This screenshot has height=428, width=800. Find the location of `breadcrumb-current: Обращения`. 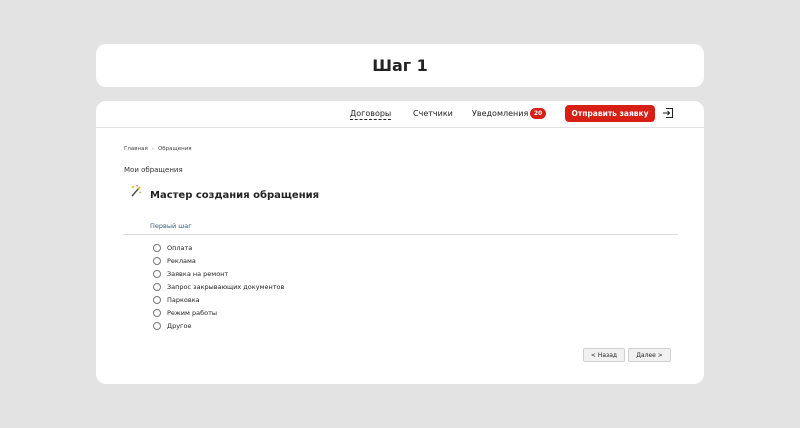

breadcrumb-current: Обращения is located at coordinates (174, 149).